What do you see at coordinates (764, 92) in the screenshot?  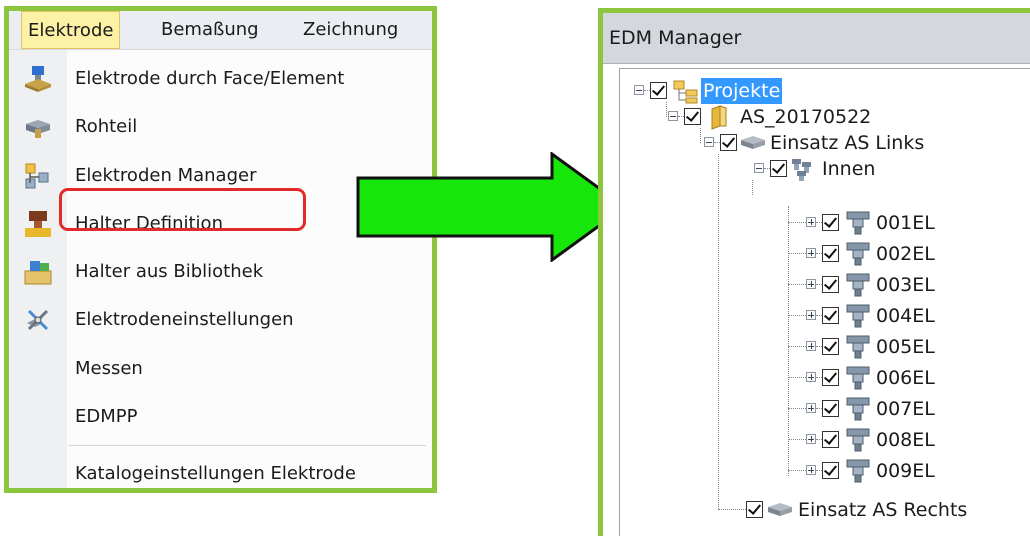 I see `tree-node-projekte: Projekte` at bounding box center [764, 92].